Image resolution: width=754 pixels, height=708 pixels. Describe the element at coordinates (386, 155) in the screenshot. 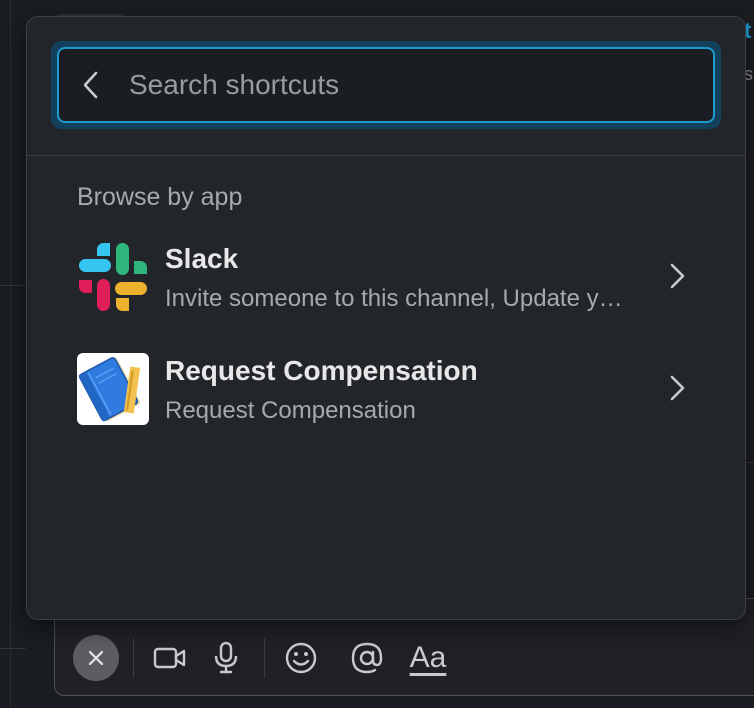

I see `popup-divider` at that location.